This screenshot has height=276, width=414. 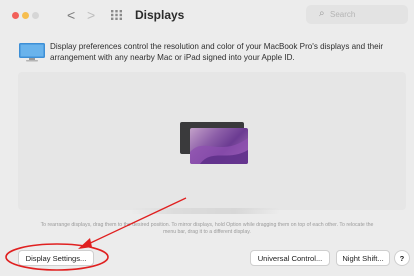 What do you see at coordinates (85, 243) in the screenshot?
I see `annotation-arrowhead` at bounding box center [85, 243].